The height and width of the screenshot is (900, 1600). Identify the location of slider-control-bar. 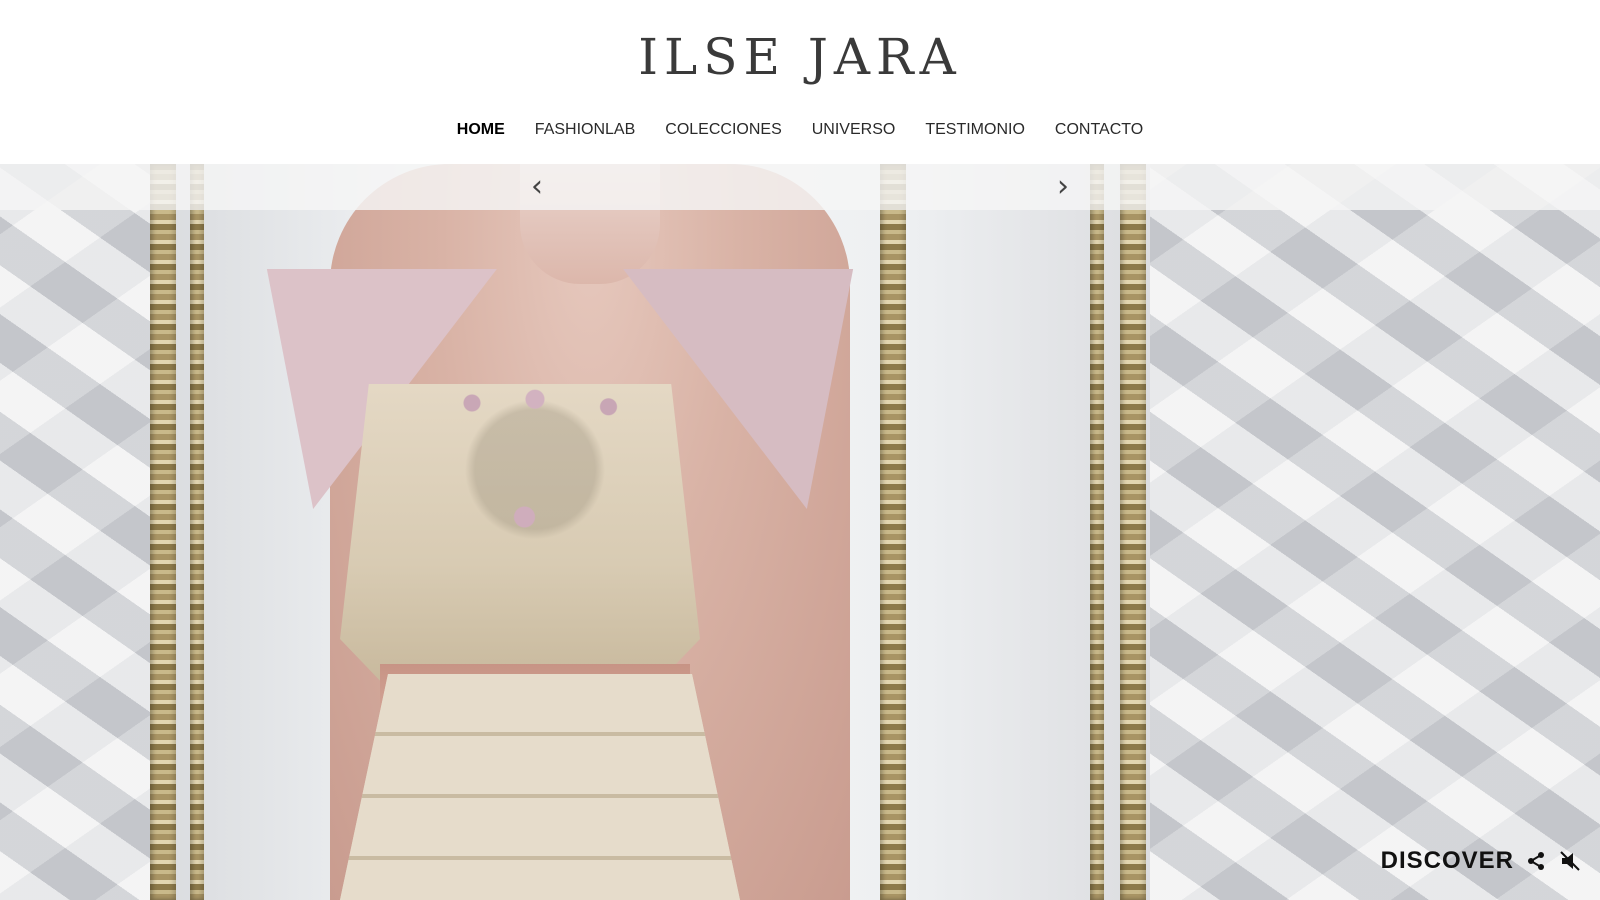
(800, 187).